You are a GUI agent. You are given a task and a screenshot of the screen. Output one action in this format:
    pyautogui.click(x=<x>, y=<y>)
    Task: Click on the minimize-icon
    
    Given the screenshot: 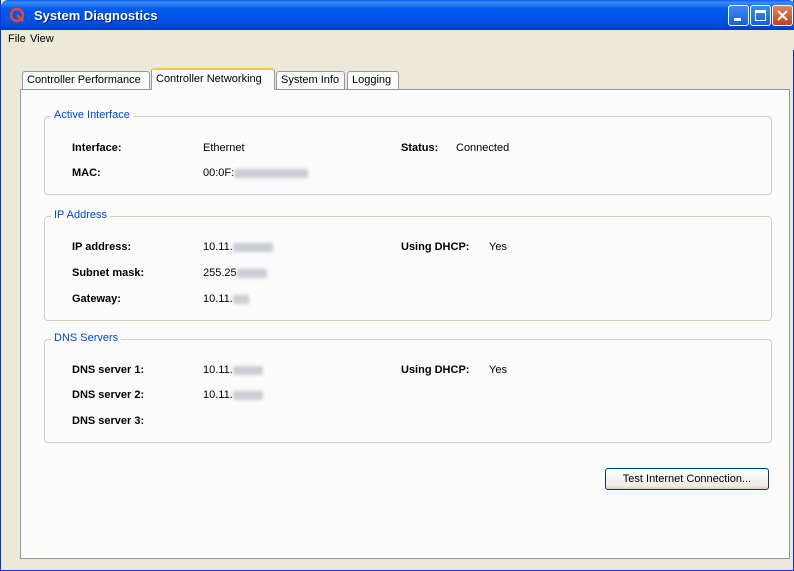 What is the action you would take?
    pyautogui.click(x=737, y=19)
    